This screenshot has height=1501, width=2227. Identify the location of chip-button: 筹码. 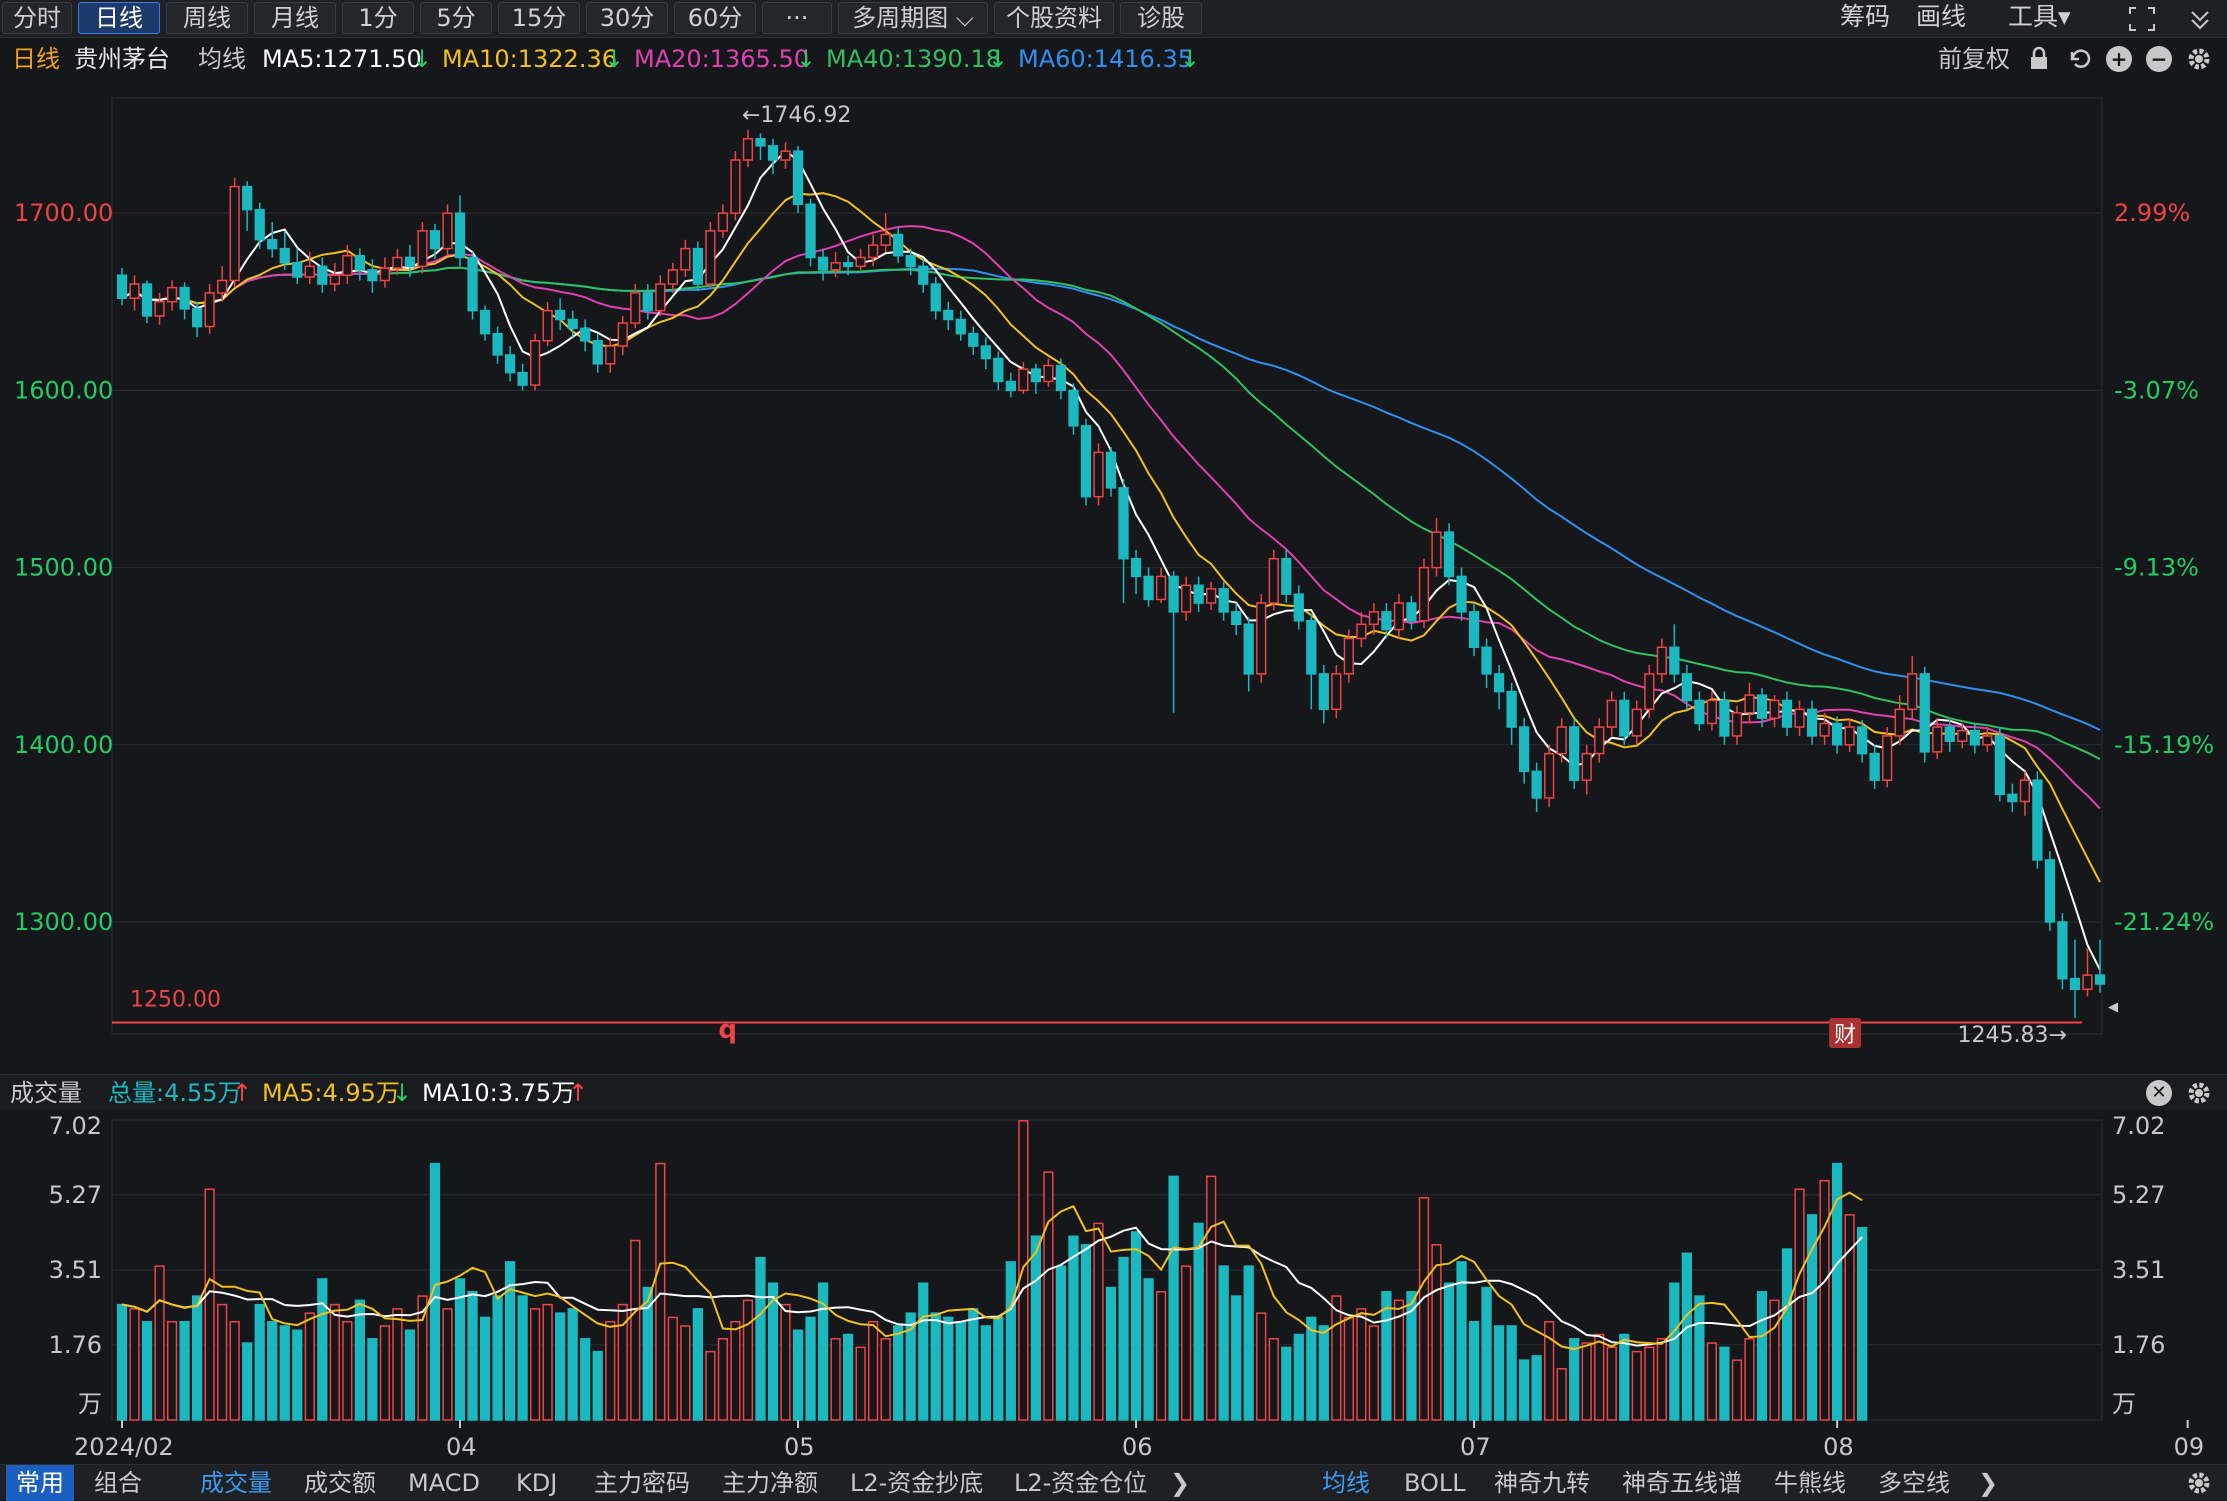
(1865, 18).